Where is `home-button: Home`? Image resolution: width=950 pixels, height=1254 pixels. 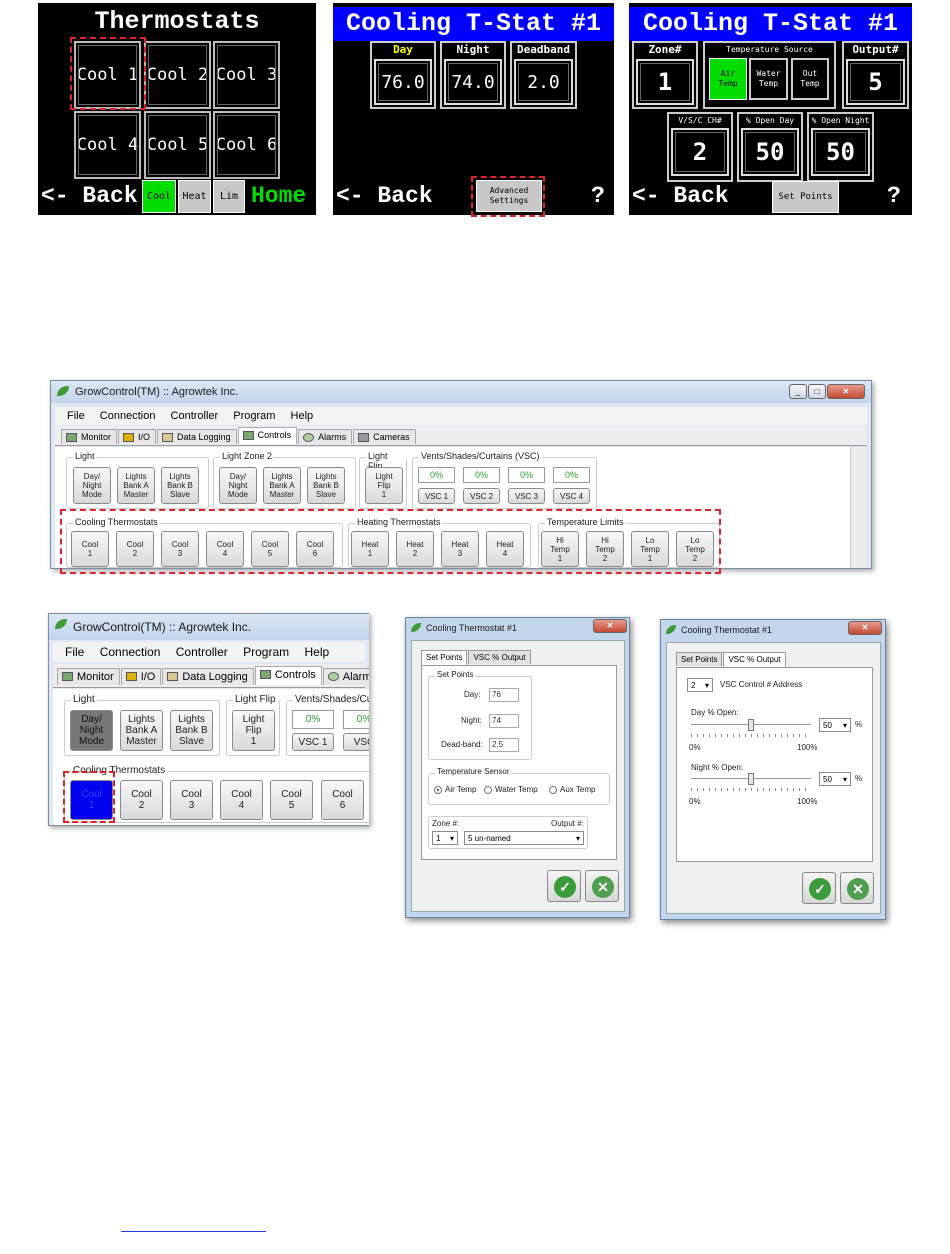
home-button: Home is located at coordinates (278, 196).